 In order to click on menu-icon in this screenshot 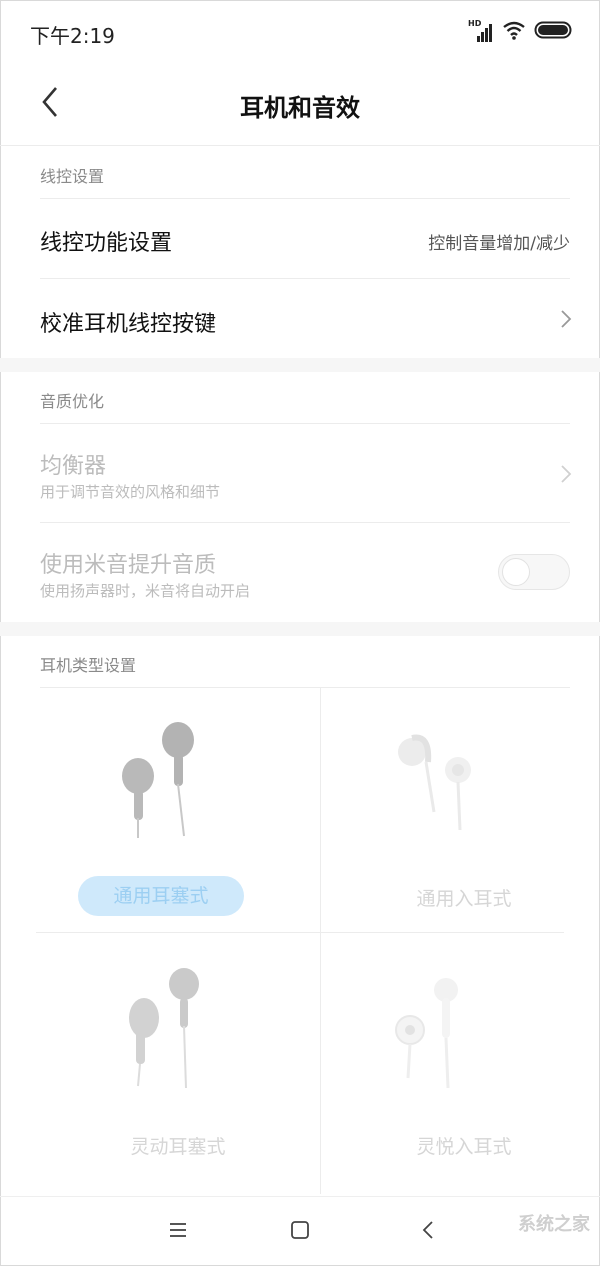, I will do `click(178, 1232)`.